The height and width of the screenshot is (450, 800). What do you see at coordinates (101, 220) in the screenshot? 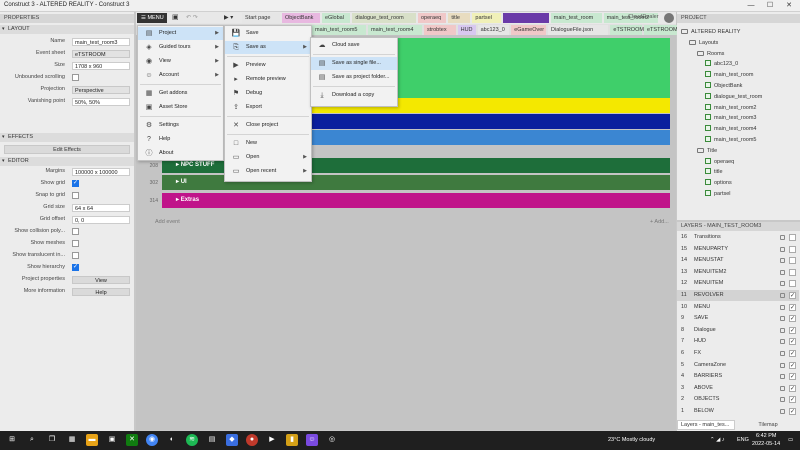
I see `property-value: 0, 0` at bounding box center [101, 220].